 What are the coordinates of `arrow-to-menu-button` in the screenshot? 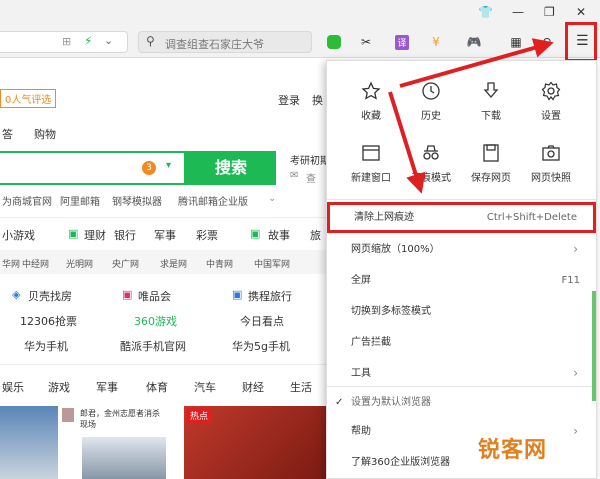 It's located at (476, 63).